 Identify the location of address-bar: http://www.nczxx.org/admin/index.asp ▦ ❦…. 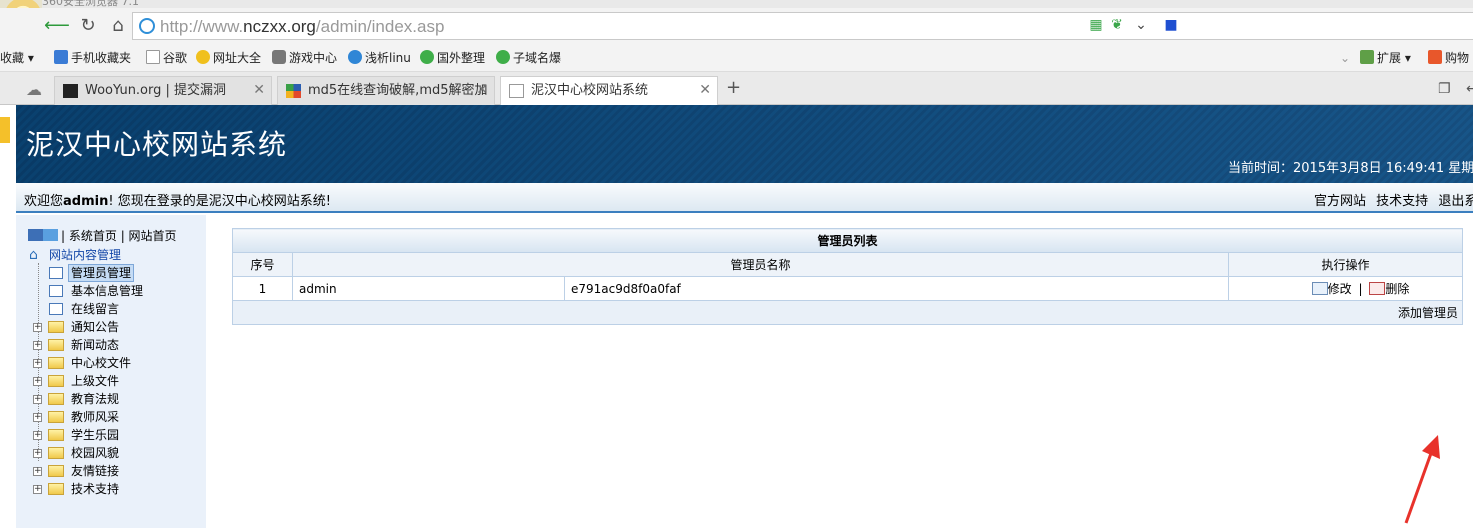
(802, 26).